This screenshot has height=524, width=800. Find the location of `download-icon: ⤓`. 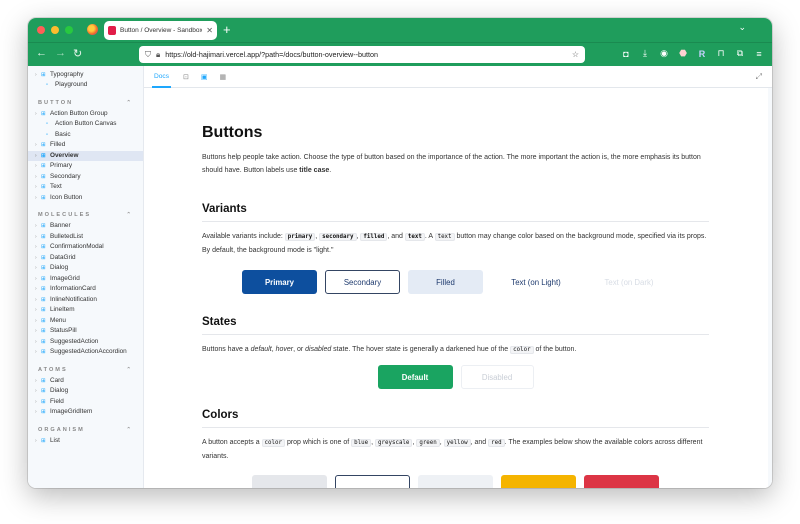

download-icon: ⤓ is located at coordinates (645, 53).